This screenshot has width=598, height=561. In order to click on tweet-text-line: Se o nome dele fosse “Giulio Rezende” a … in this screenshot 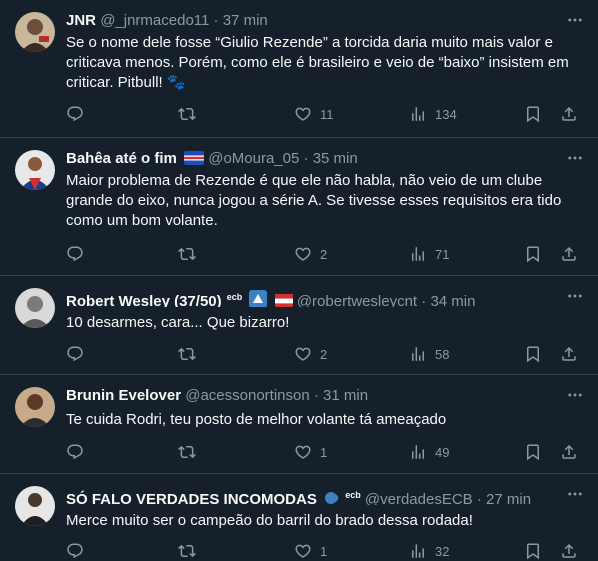, I will do `click(309, 42)`.